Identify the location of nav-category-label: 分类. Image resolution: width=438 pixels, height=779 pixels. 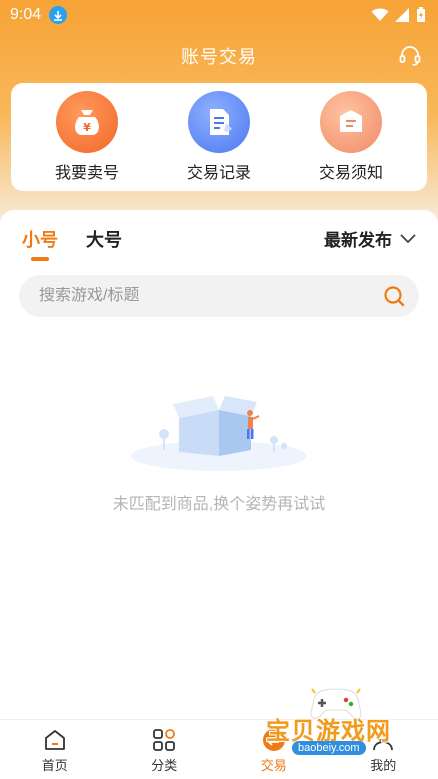
(164, 765).